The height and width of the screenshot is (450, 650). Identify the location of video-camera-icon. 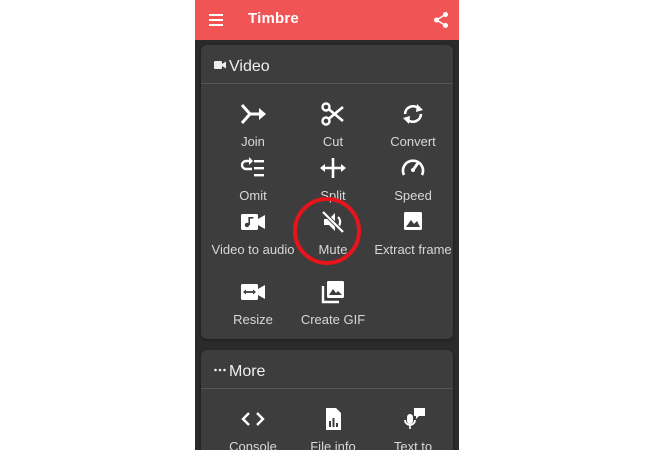
(220, 65).